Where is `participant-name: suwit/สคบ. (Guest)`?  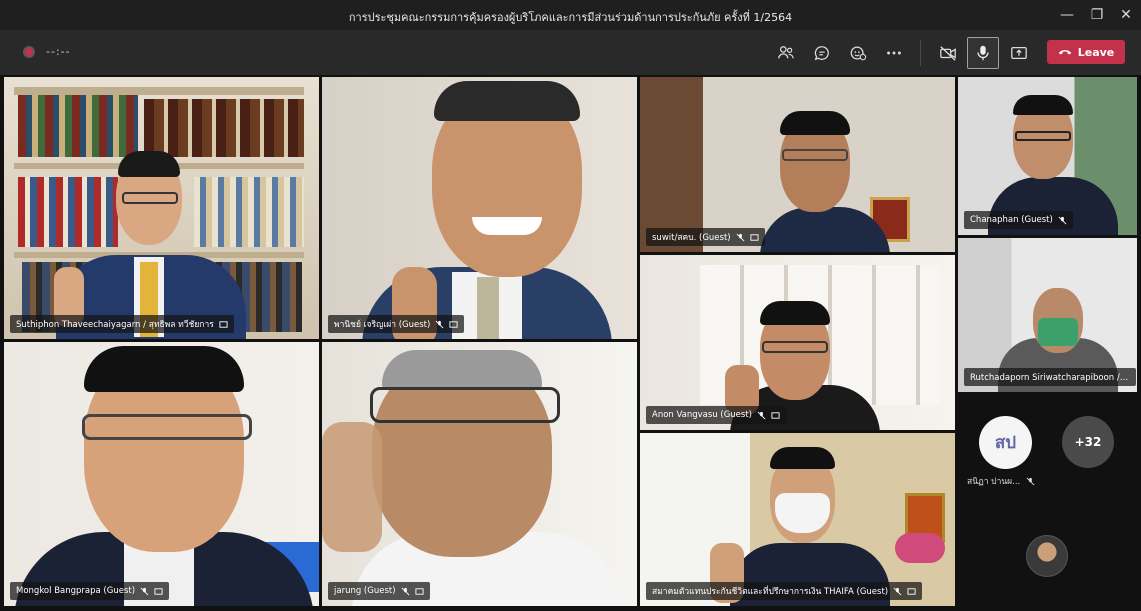 participant-name: suwit/สคบ. (Guest) is located at coordinates (691, 238).